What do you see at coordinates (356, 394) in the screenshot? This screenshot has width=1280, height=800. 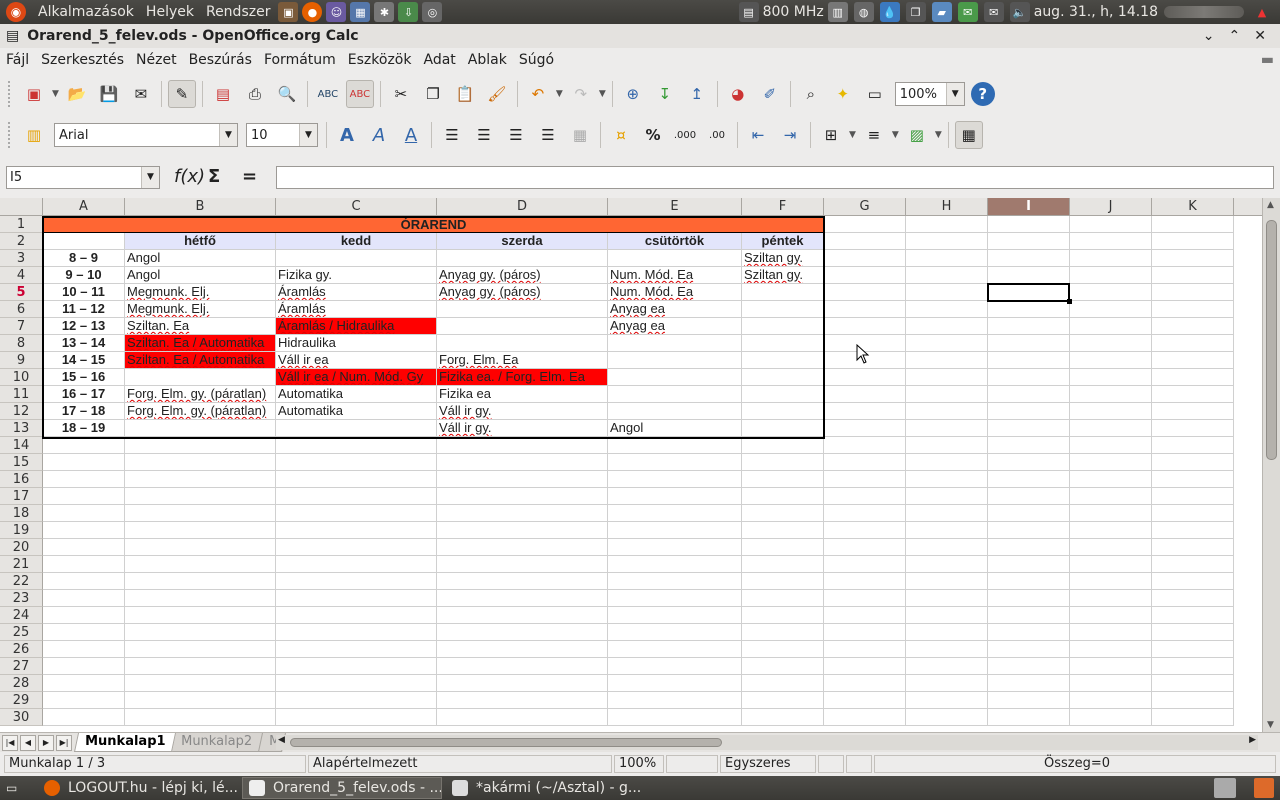 I see `timetable-cell: Automatika` at bounding box center [356, 394].